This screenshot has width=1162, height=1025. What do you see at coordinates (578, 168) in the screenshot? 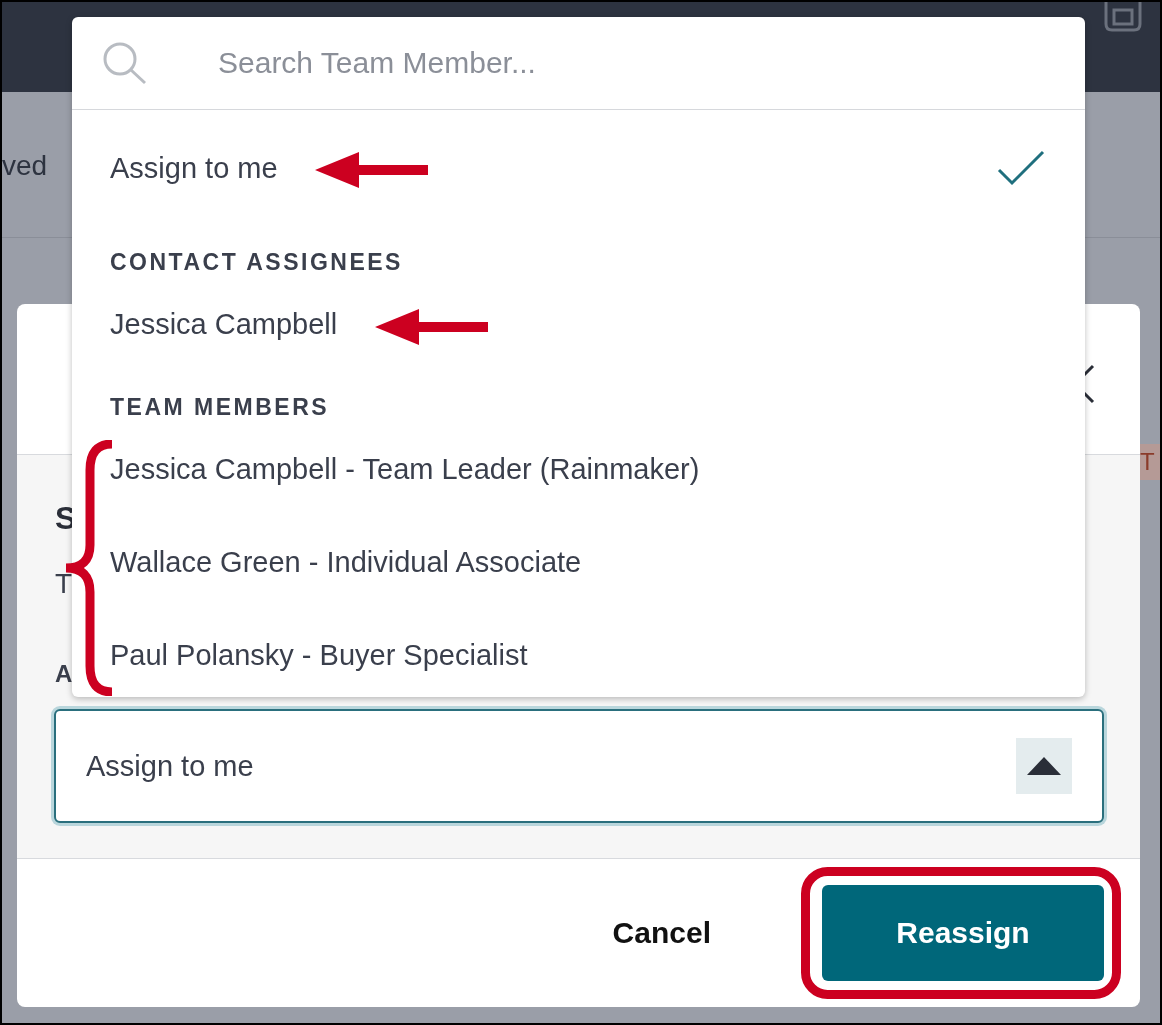
I see `member-option: Assign to me` at bounding box center [578, 168].